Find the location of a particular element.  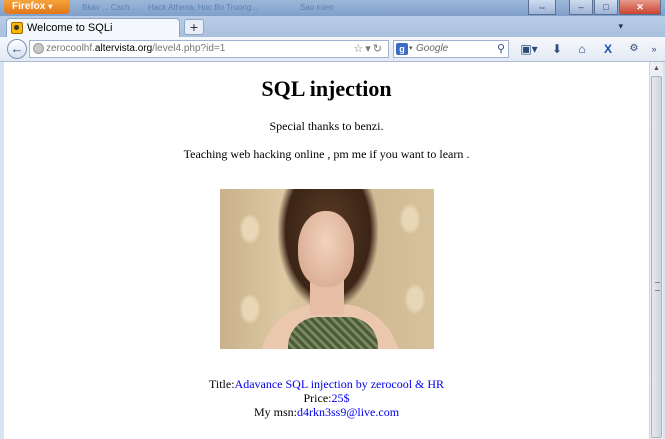

title-link: Adavance SQL injection by zerocool & HR is located at coordinates (340, 384).